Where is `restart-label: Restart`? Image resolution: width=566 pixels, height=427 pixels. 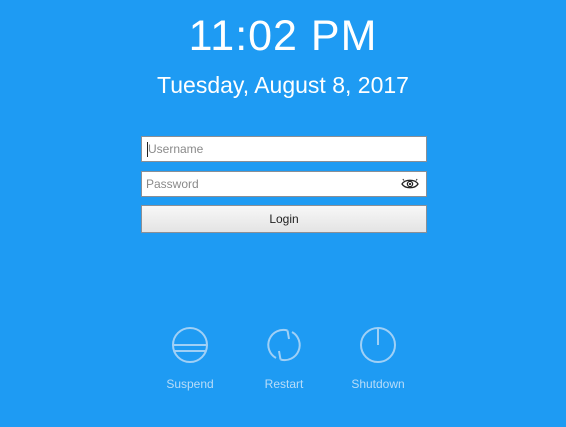 restart-label: Restart is located at coordinates (284, 384).